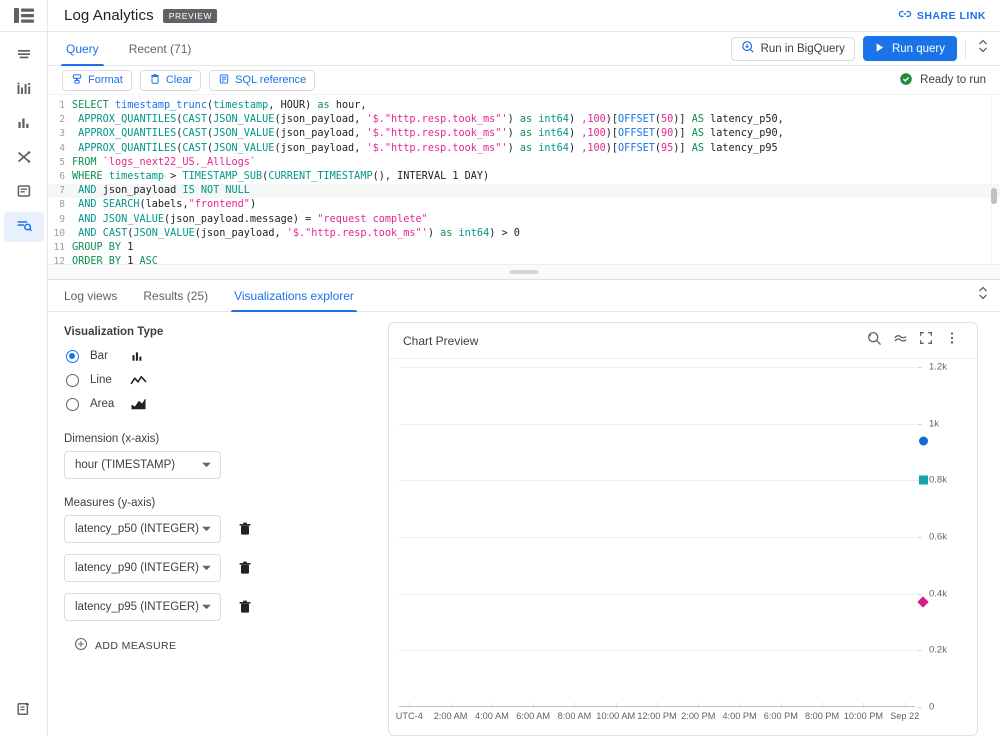 The width and height of the screenshot is (1000, 736). I want to click on measure-row: latency_p95 (INTEGER), so click(221, 607).